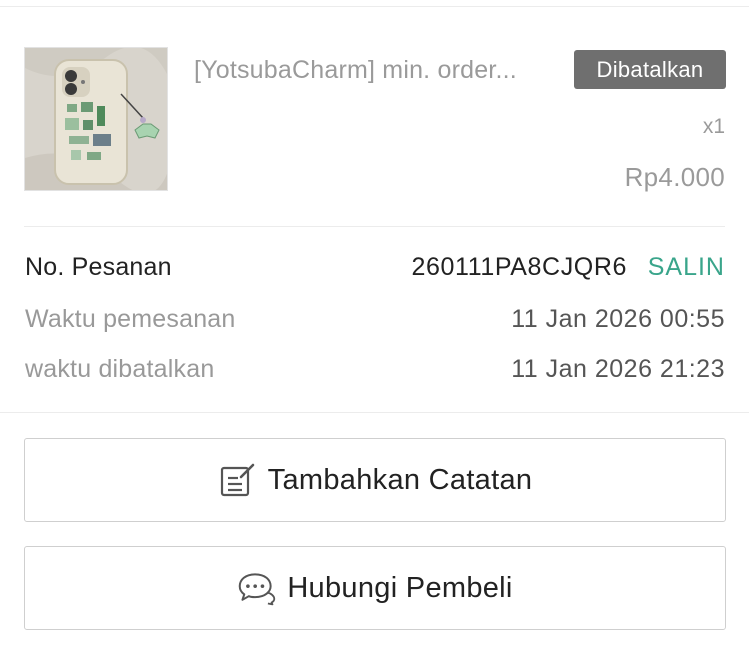 The width and height of the screenshot is (749, 650). What do you see at coordinates (375, 270) in the screenshot?
I see `order-number-row: No. Pesanan 260111PA8CJQR6 SALIN` at bounding box center [375, 270].